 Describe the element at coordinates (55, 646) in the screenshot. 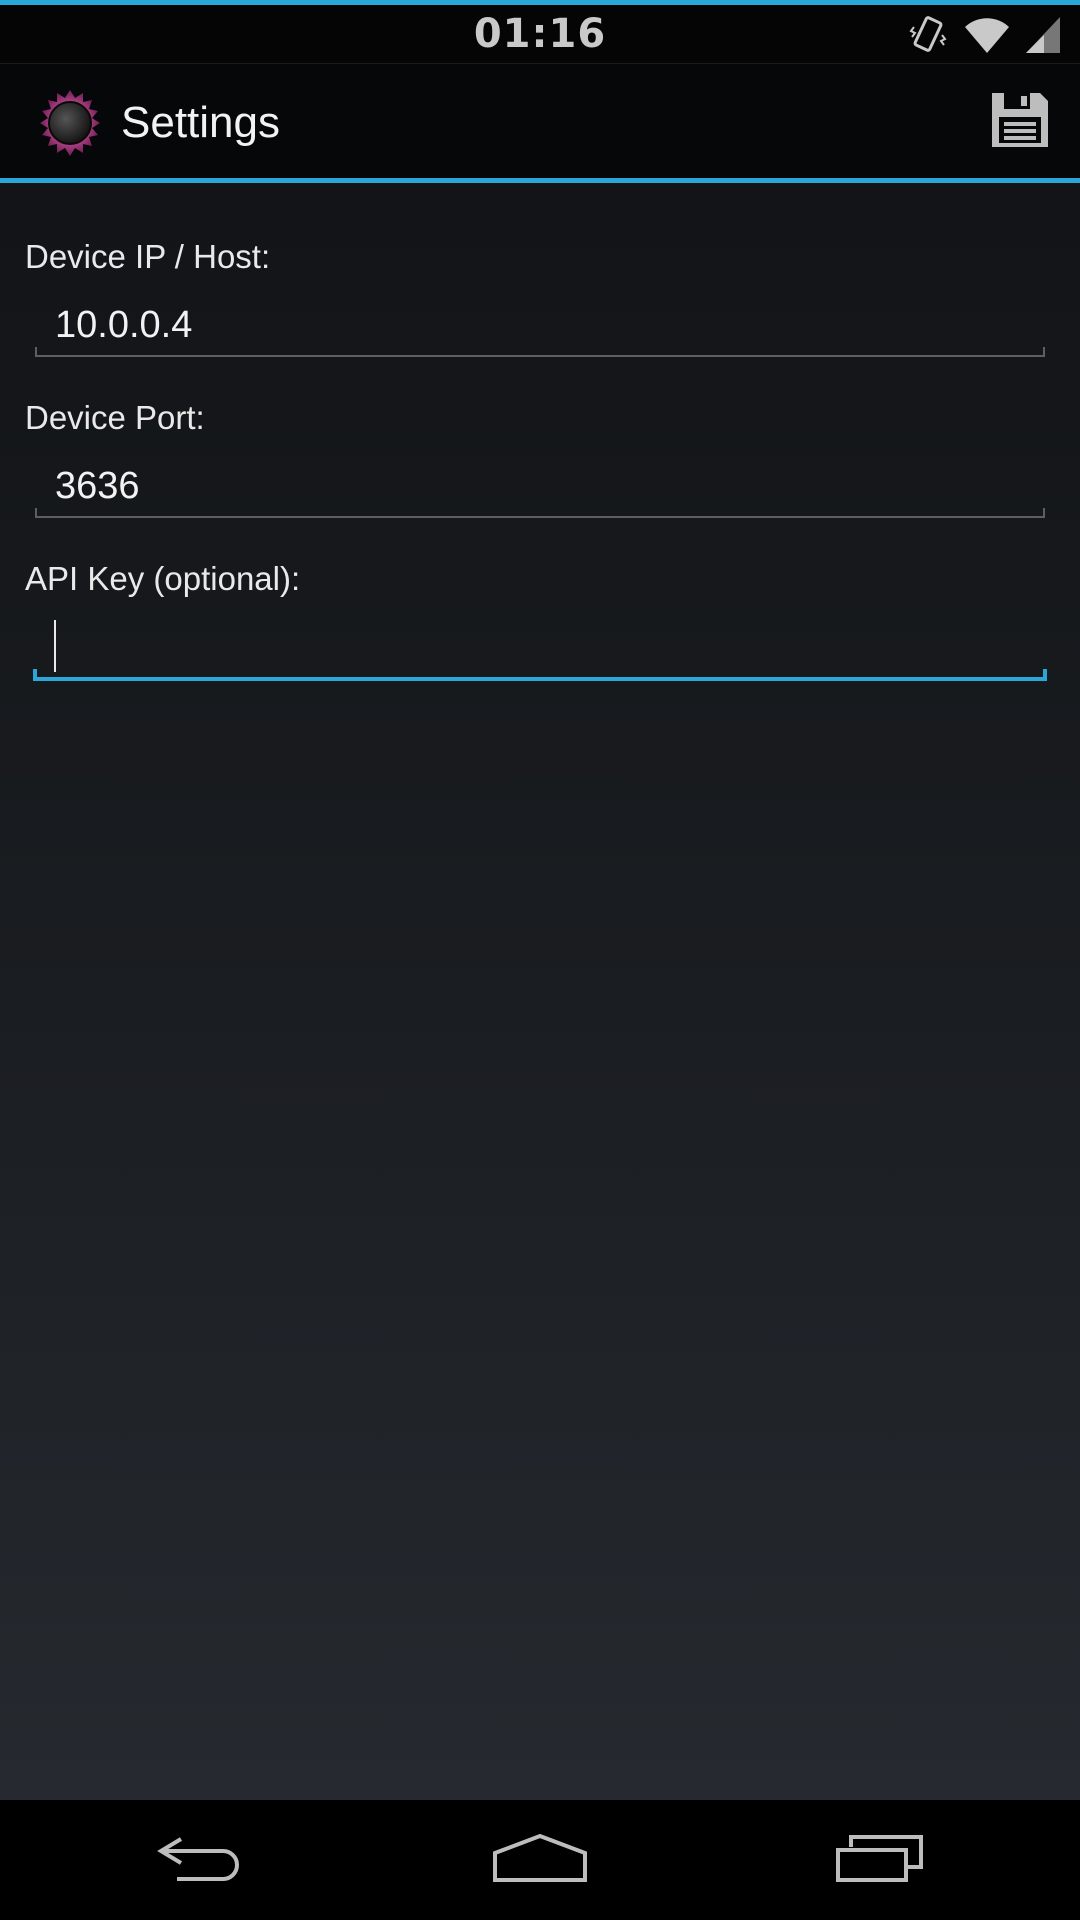

I see `text-cursor` at that location.